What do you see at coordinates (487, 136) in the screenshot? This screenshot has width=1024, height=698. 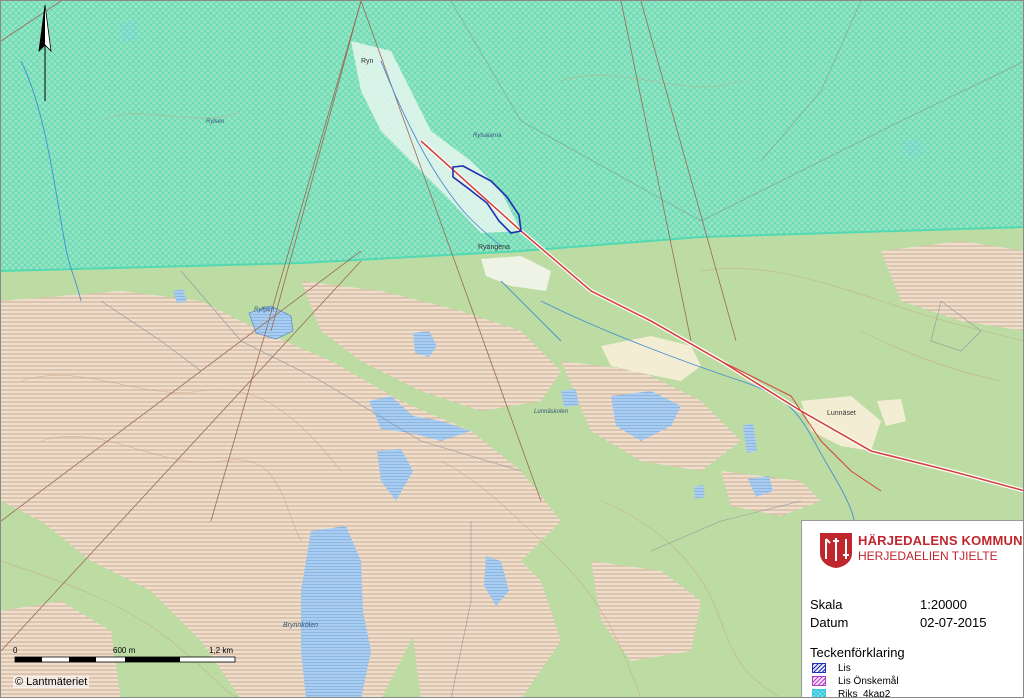 I see `place-label-rylsalarna: Rylsalarna` at bounding box center [487, 136].